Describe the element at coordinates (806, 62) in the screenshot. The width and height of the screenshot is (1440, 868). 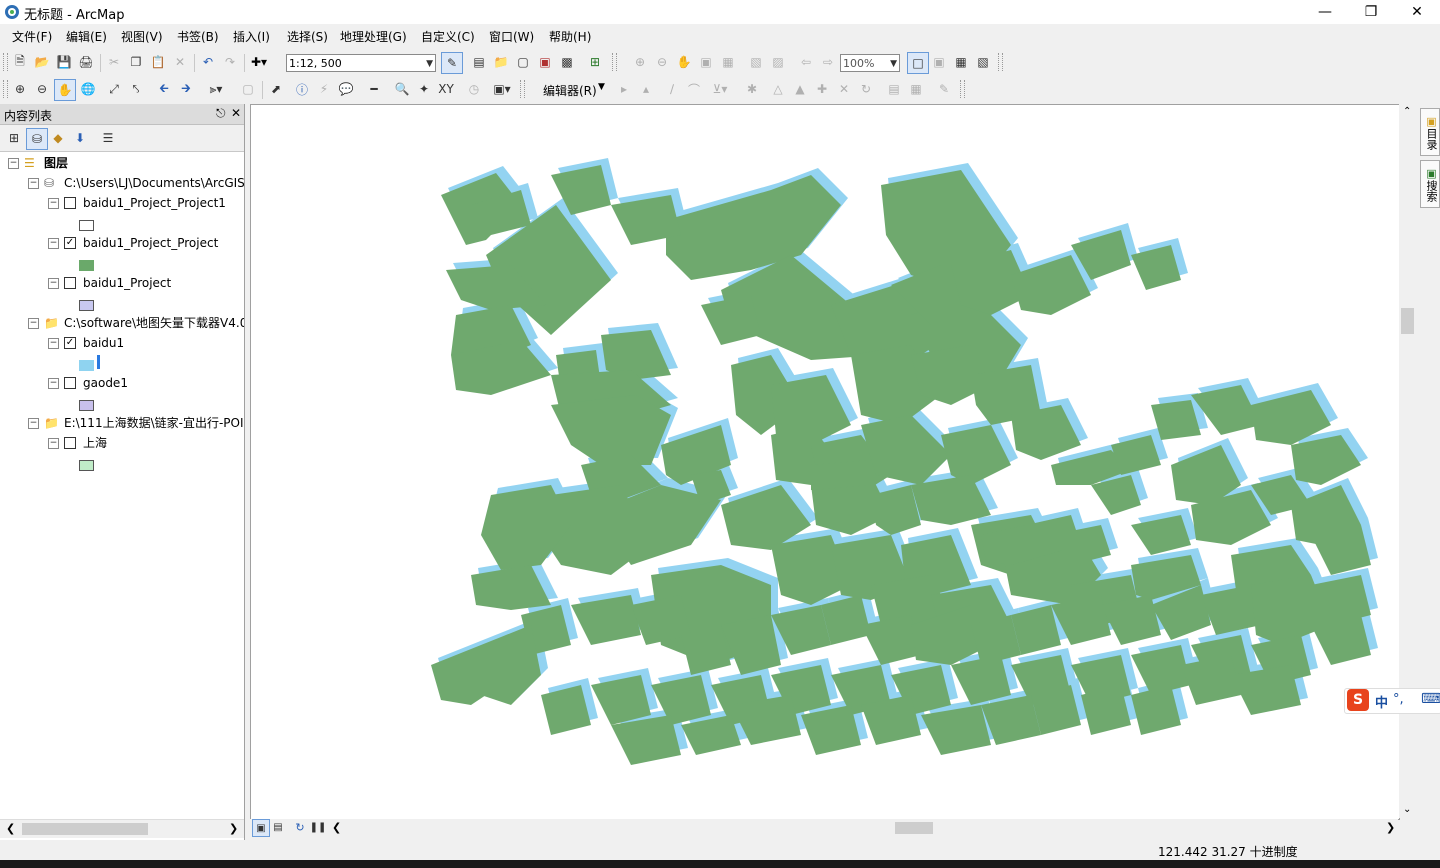
I see `go-back-extent-icon: ⇦` at that location.